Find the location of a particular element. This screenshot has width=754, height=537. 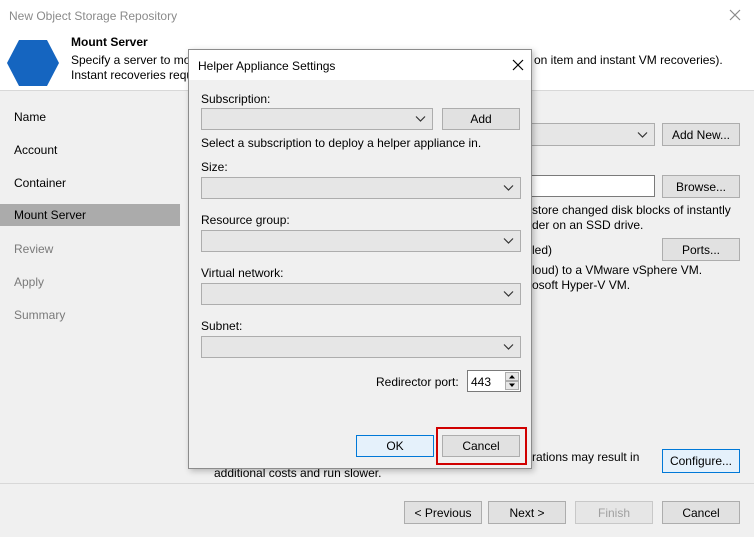

resource-group-label: Resource group: is located at coordinates (245, 220).